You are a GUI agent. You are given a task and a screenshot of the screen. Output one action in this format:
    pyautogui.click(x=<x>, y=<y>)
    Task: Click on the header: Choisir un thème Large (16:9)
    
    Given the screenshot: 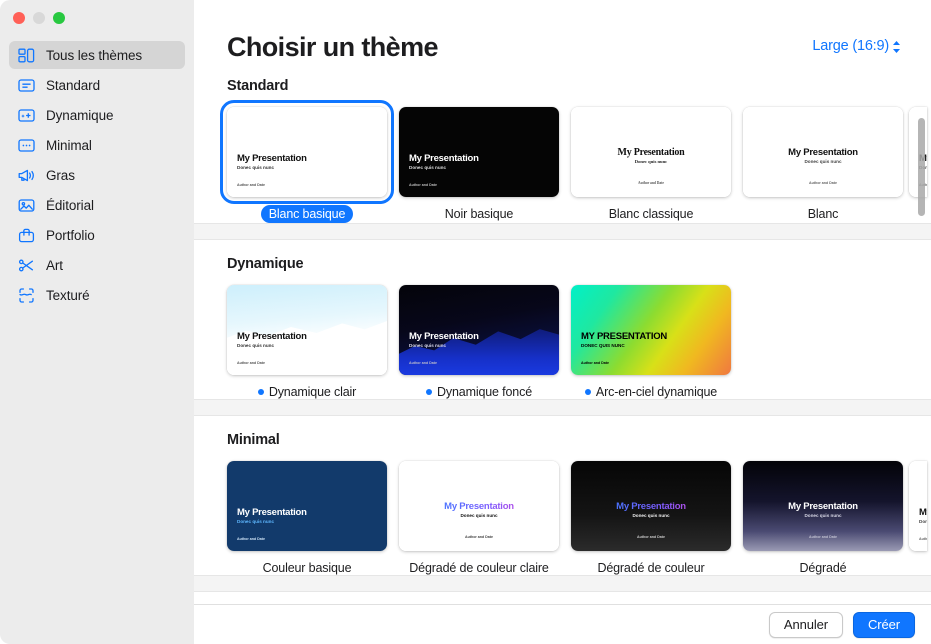 What is the action you would take?
    pyautogui.click(x=562, y=31)
    